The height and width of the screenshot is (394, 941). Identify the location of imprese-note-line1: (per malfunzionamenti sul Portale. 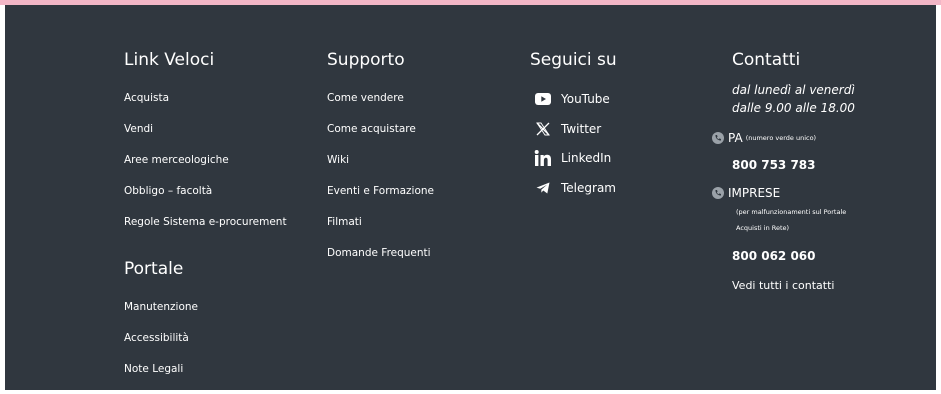
(791, 212).